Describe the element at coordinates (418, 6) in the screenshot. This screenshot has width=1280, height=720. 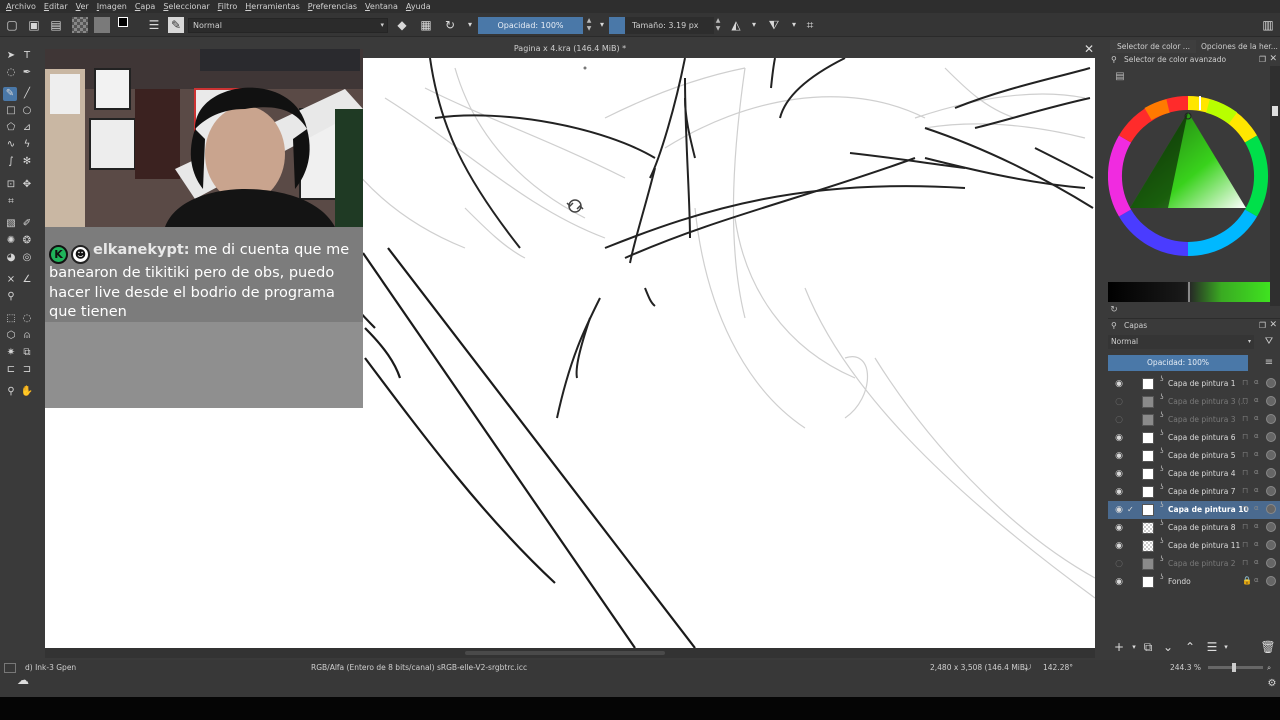
I see `menu-item-ayuda: Ayuda` at that location.